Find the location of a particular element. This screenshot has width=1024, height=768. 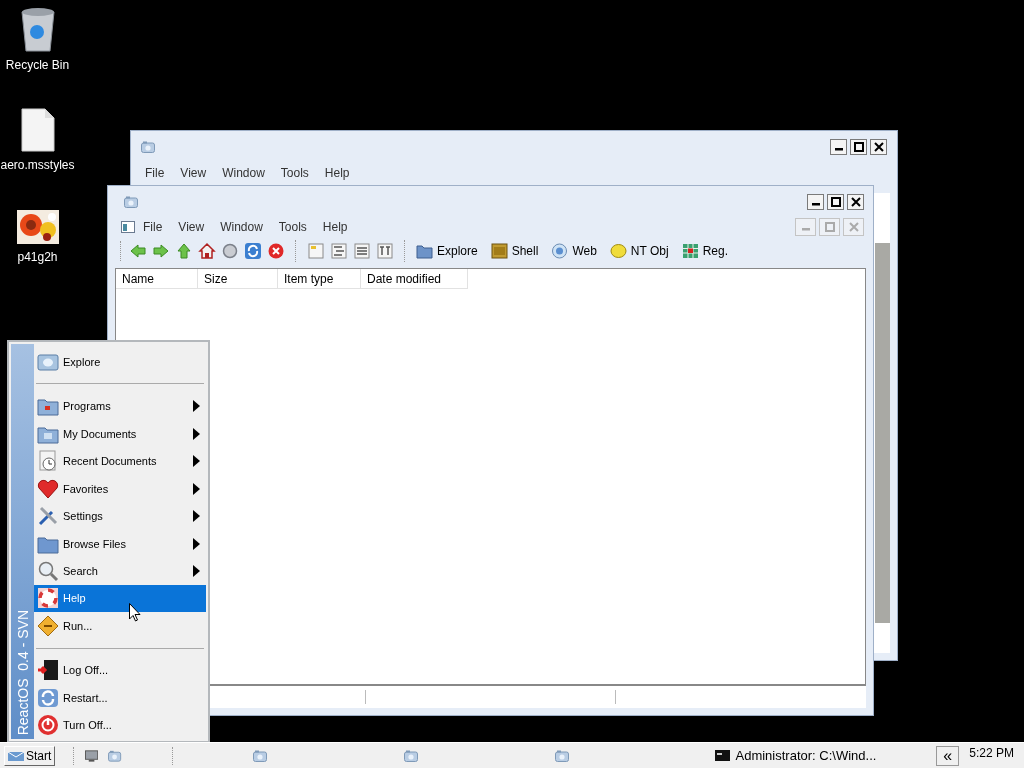

document-icon is located at coordinates (128, 227).